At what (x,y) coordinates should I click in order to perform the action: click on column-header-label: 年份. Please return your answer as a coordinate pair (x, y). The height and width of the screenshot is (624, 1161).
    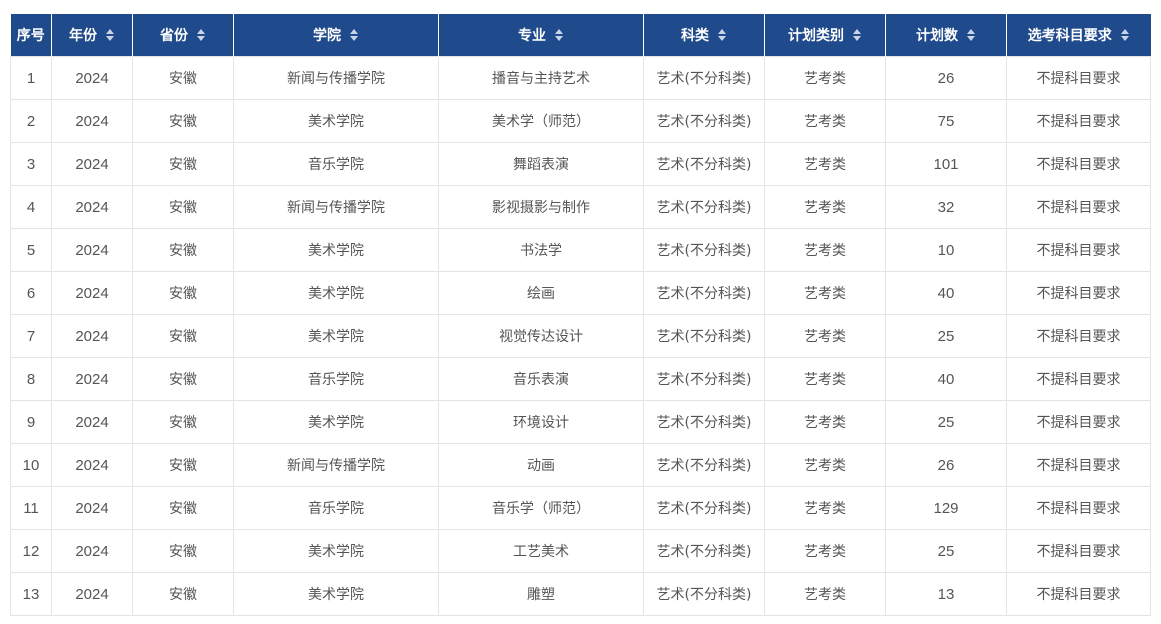
    Looking at the image, I should click on (83, 36).